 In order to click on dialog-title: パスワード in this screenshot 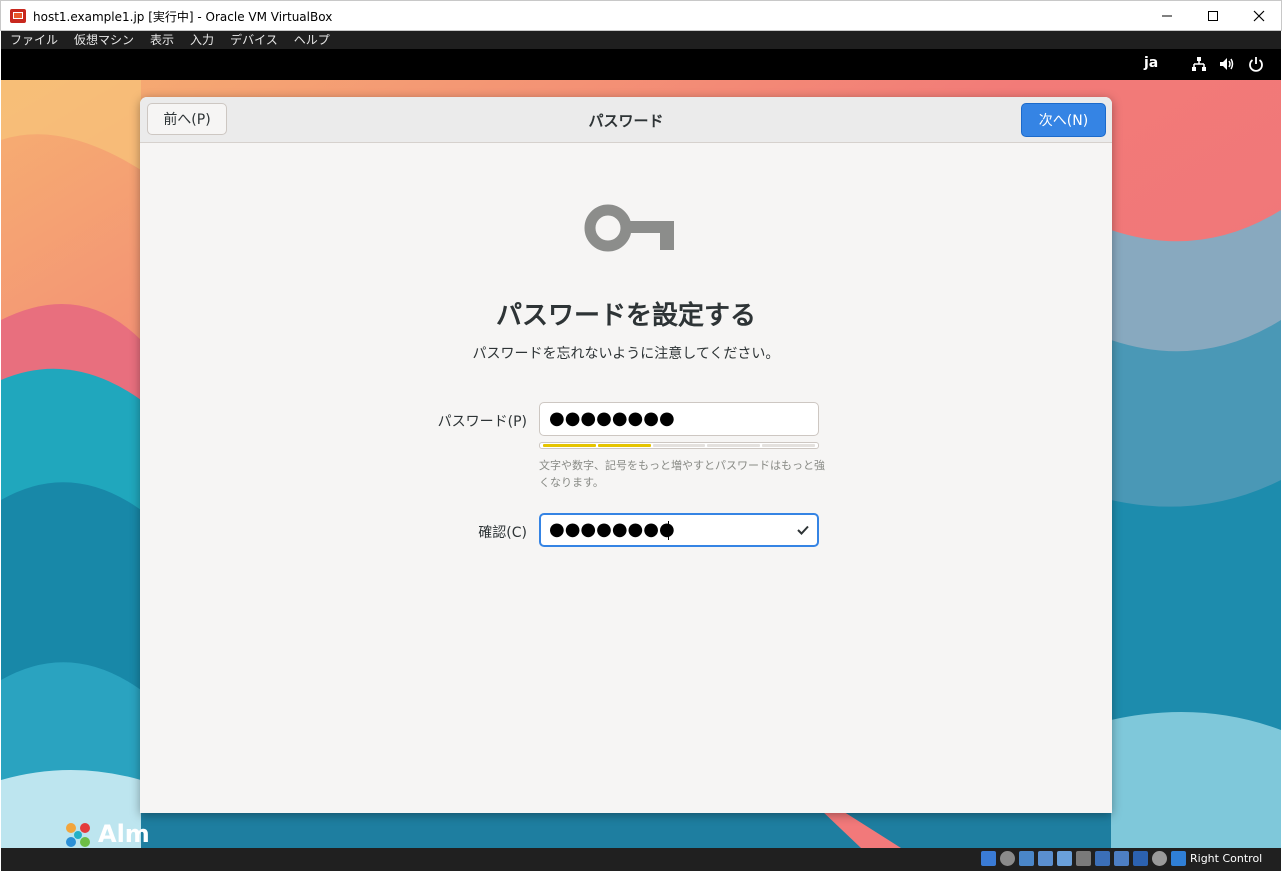, I will do `click(626, 121)`.